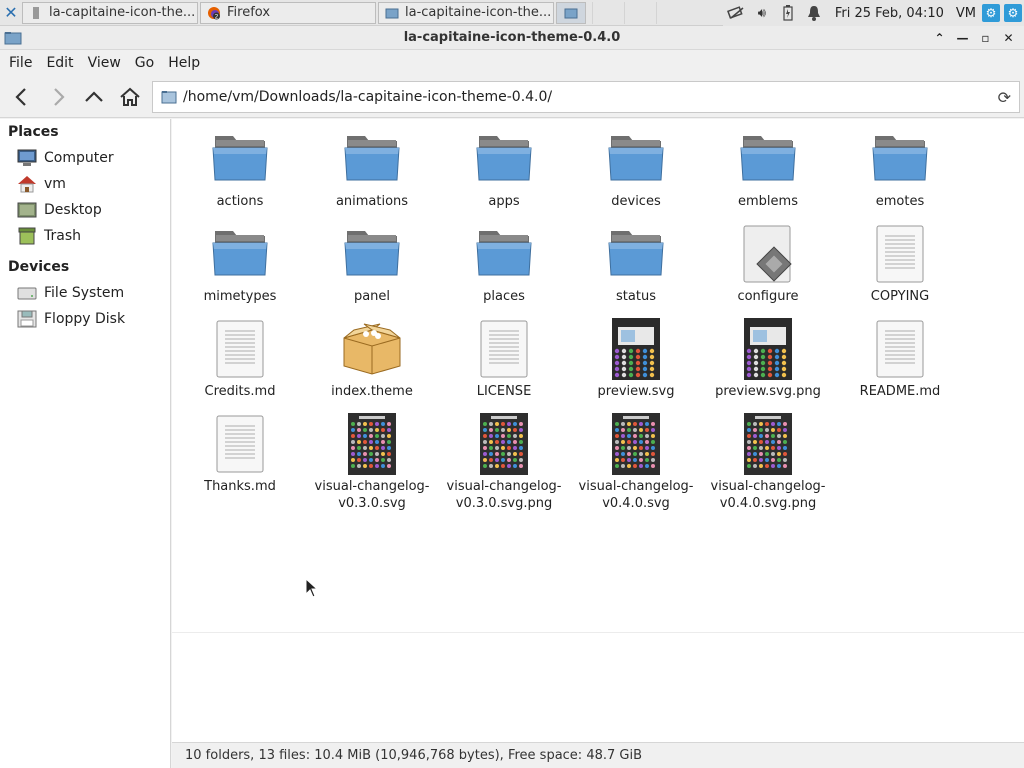  What do you see at coordinates (130, 97) in the screenshot?
I see `home-button` at bounding box center [130, 97].